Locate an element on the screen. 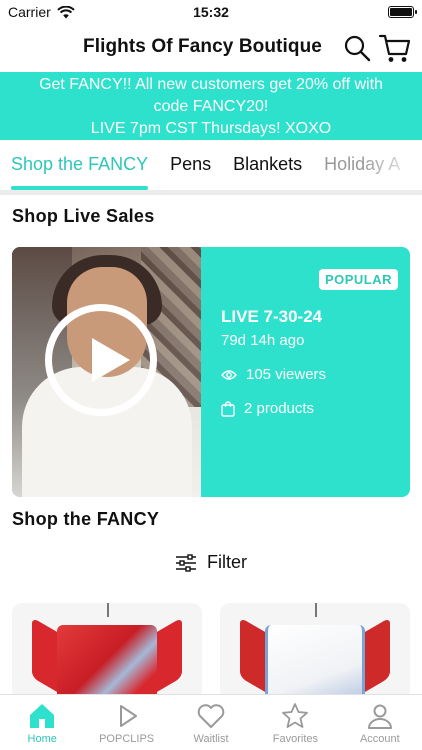 The width and height of the screenshot is (422, 750). shop-heading: Shop the FANCY is located at coordinates (86, 519).